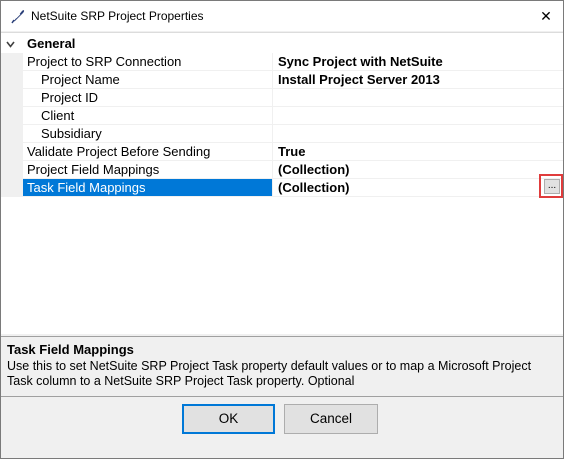 This screenshot has width=564, height=459. I want to click on property-name: Project to SRP Connection, so click(148, 62).